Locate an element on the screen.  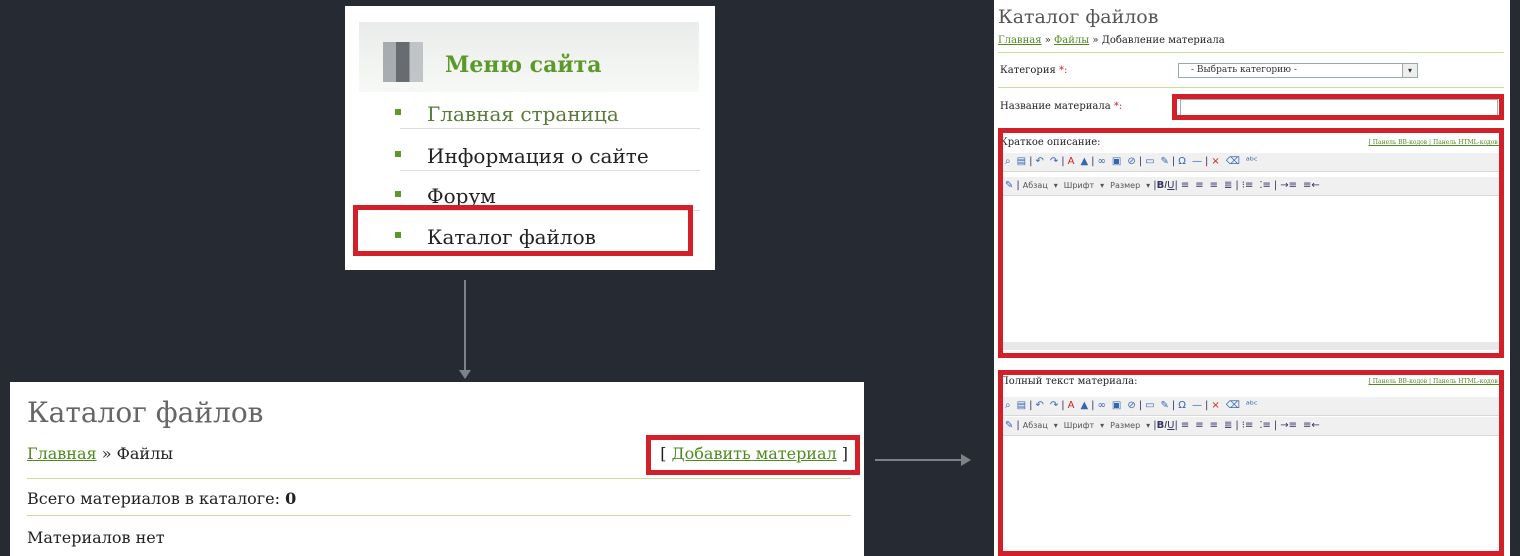
menu-item-label: Главная страница is located at coordinates (523, 114).